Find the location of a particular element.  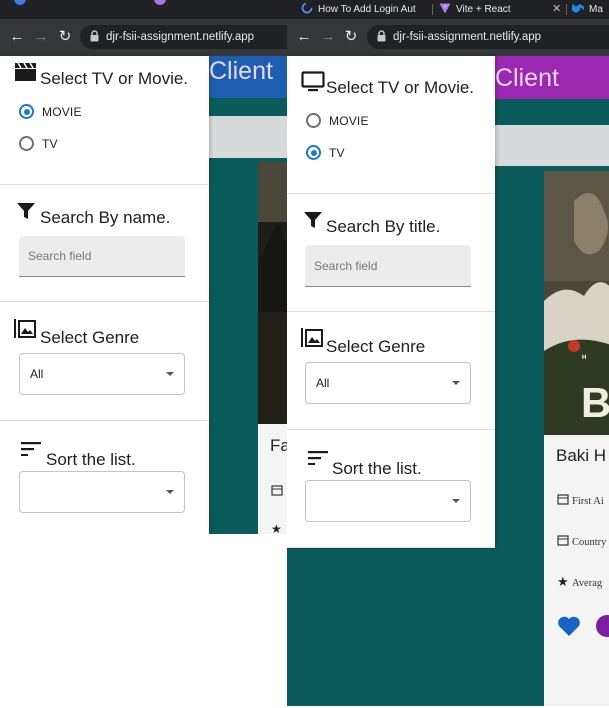

tab-vite-react: Vite + React is located at coordinates (493, 9).